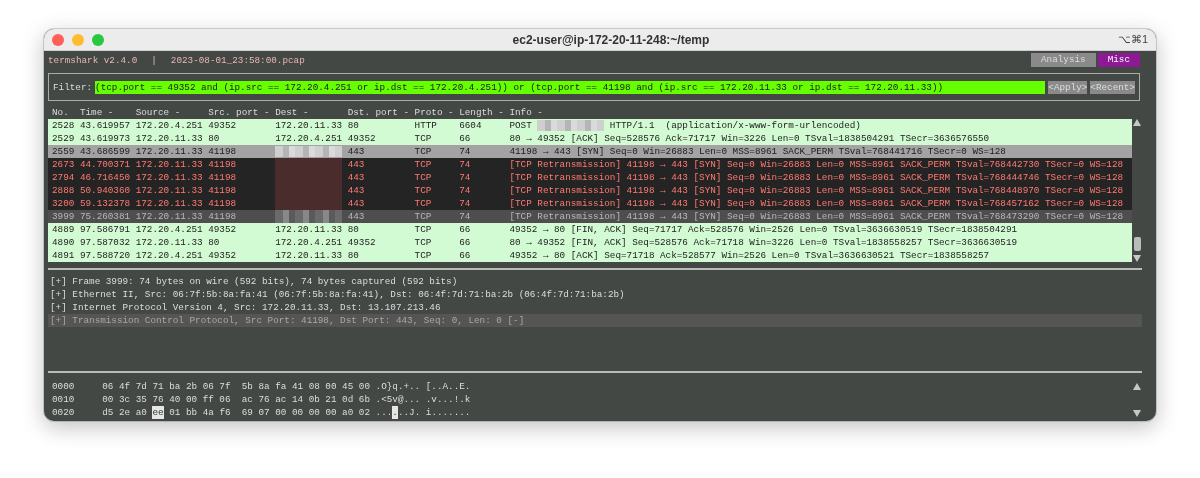 This screenshot has width=1200, height=478. I want to click on packet-row: 3999 75.260381 172.20.11.33 41198 443 TCP 74 [TCP Retransmission] 41198 → 443 [SYN] Seq=0 Win=26883 Len=0 MSS=8961 SACK_PERM TSval=768473290 TSecr=0 WS=128, so click(590, 216).